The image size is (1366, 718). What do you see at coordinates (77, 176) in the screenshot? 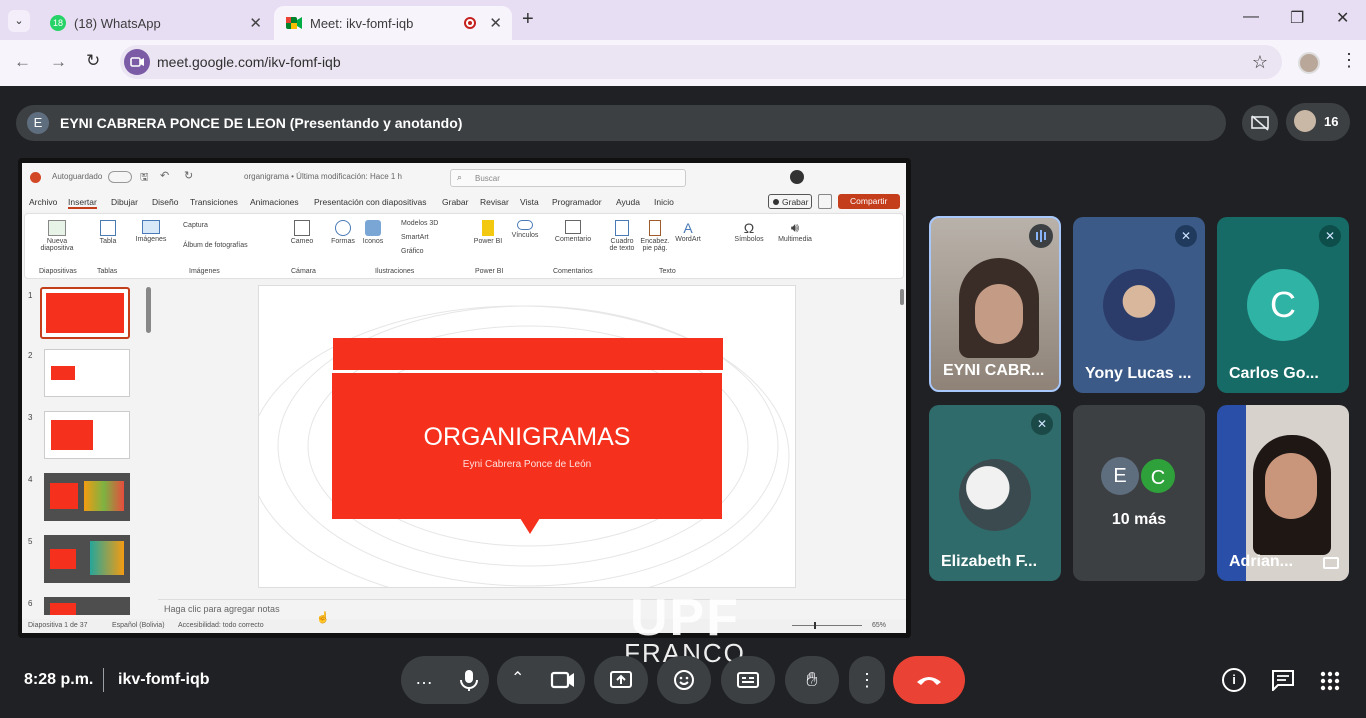
I see `autosave-label: Autoguardado` at bounding box center [77, 176].